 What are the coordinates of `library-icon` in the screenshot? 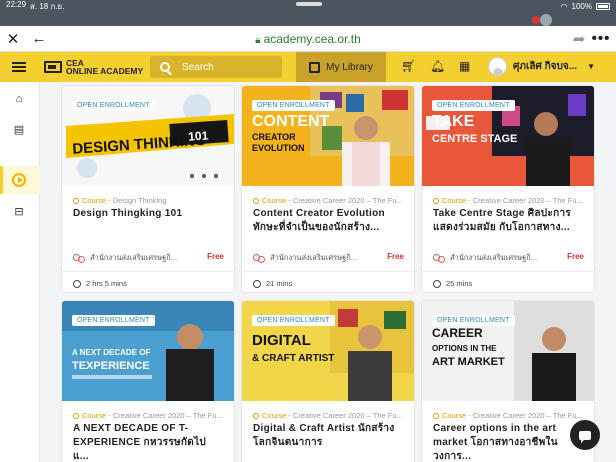 It's located at (315, 67).